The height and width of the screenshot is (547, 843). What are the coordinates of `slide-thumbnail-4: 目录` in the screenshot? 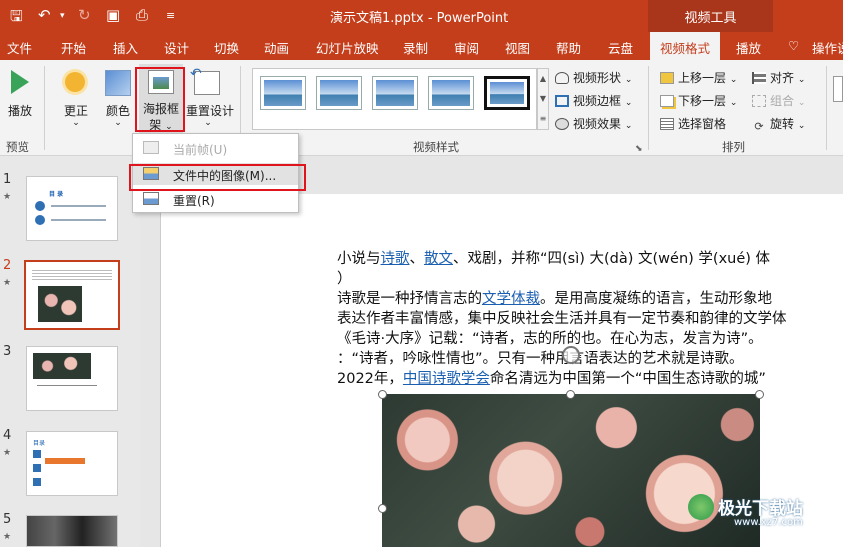 It's located at (72, 463).